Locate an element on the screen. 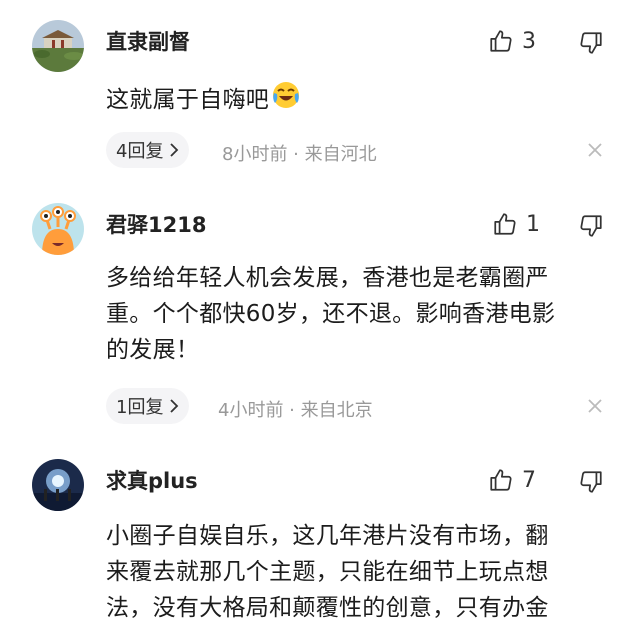  reply-button: 1回复 is located at coordinates (148, 406).